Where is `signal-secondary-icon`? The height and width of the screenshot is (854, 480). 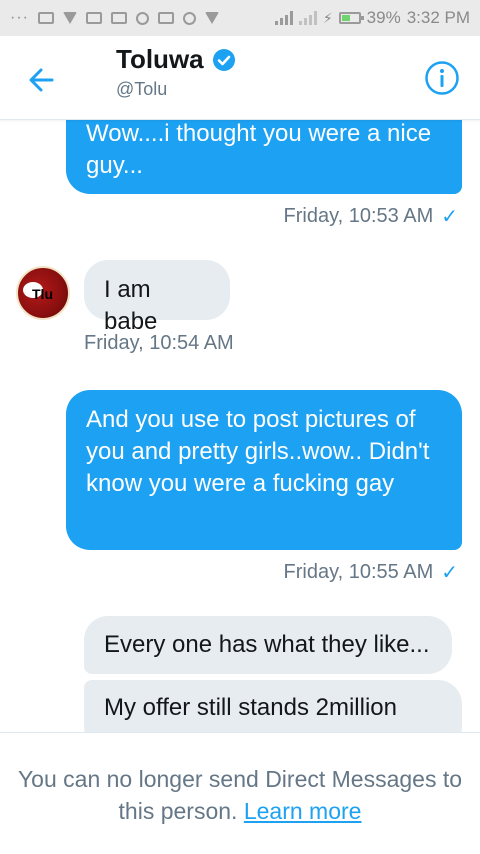 signal-secondary-icon is located at coordinates (307, 18).